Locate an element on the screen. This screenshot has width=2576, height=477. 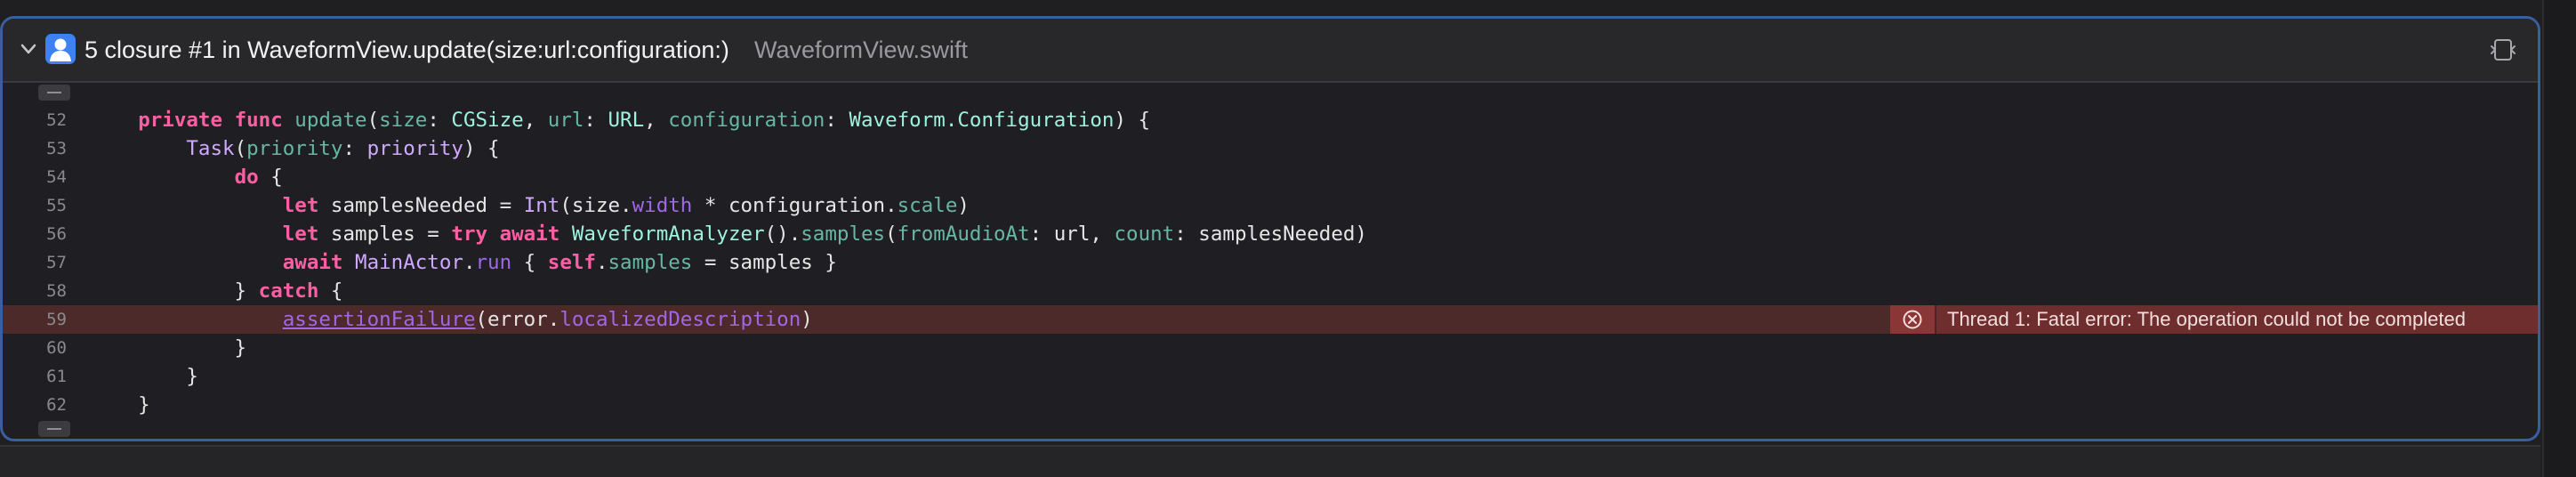
code-token: : samplesNeeded) is located at coordinates (1270, 234).